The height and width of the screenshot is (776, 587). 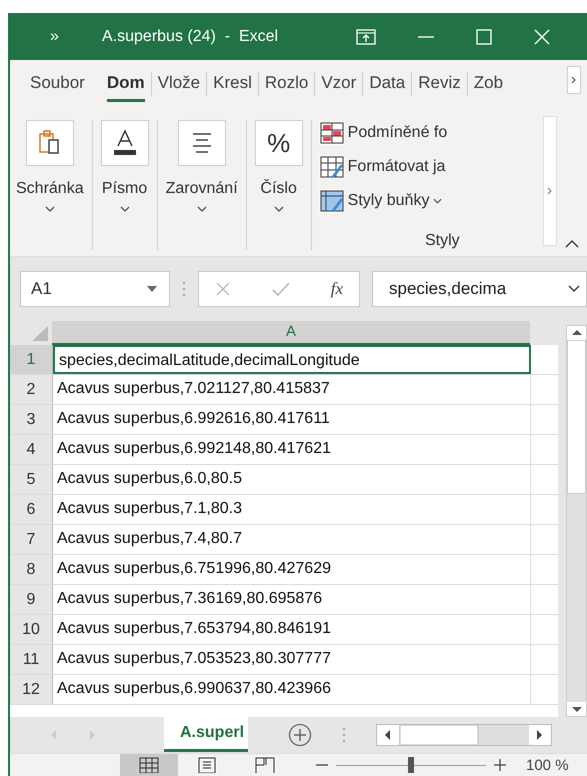 What do you see at coordinates (336, 289) in the screenshot?
I see `insert-function-button: fx` at bounding box center [336, 289].